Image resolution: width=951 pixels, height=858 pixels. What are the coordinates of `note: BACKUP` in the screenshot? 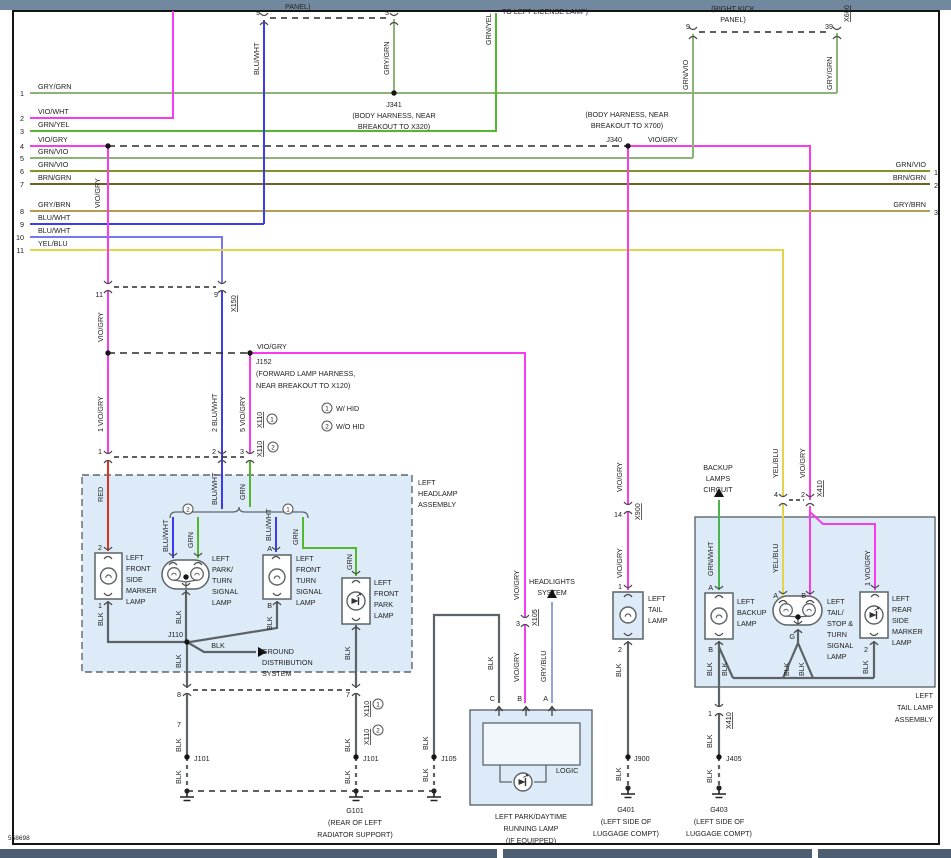 It's located at (718, 467).